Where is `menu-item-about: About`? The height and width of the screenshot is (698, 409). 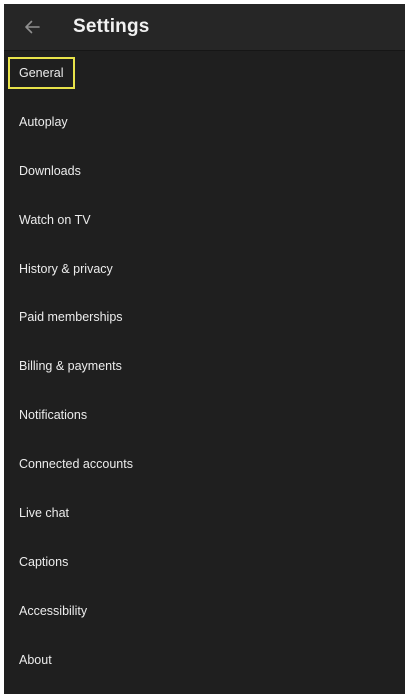
menu-item-about: About is located at coordinates (204, 661).